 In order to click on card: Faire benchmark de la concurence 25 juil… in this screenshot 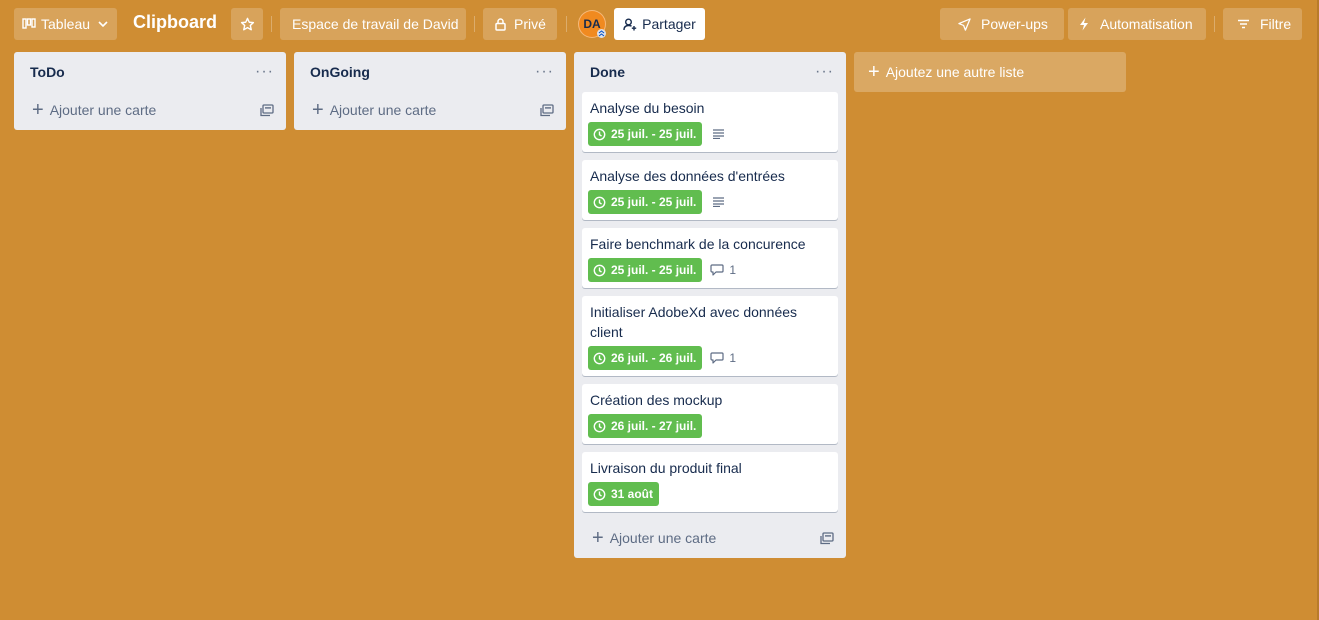, I will do `click(710, 258)`.